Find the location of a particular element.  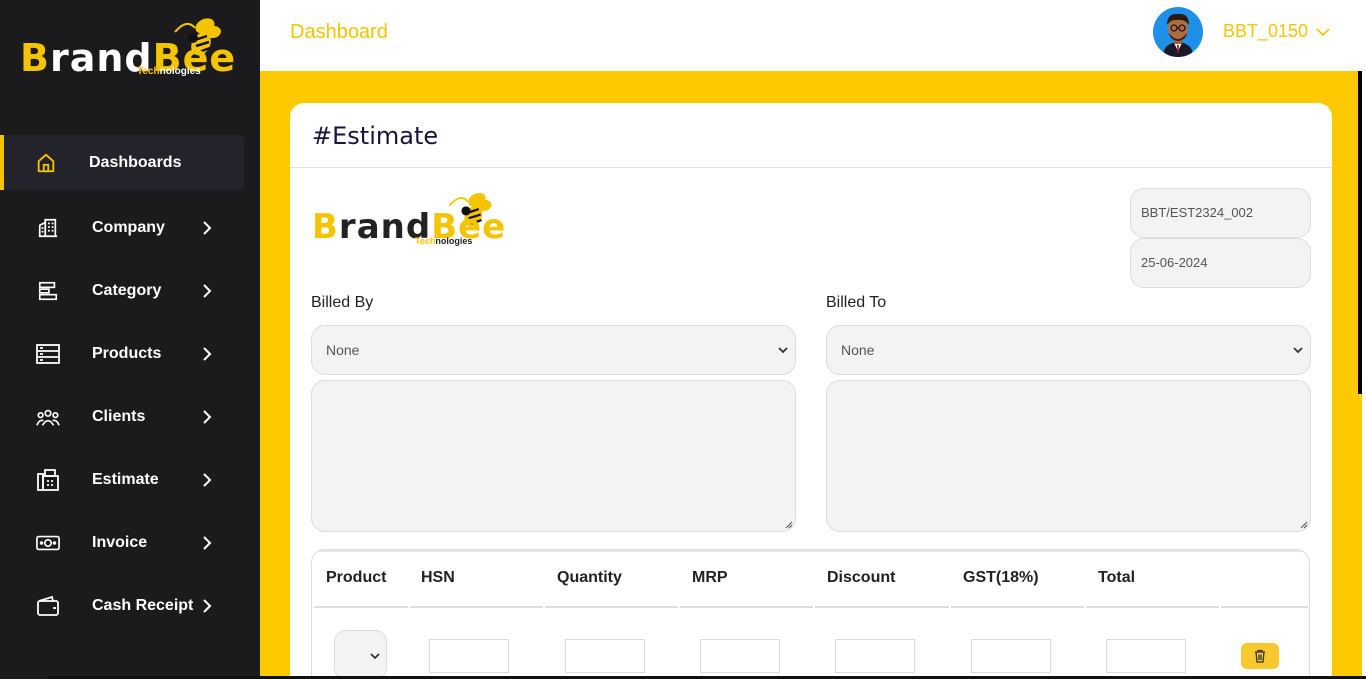

sidebar-item-label: Company is located at coordinates (128, 227).